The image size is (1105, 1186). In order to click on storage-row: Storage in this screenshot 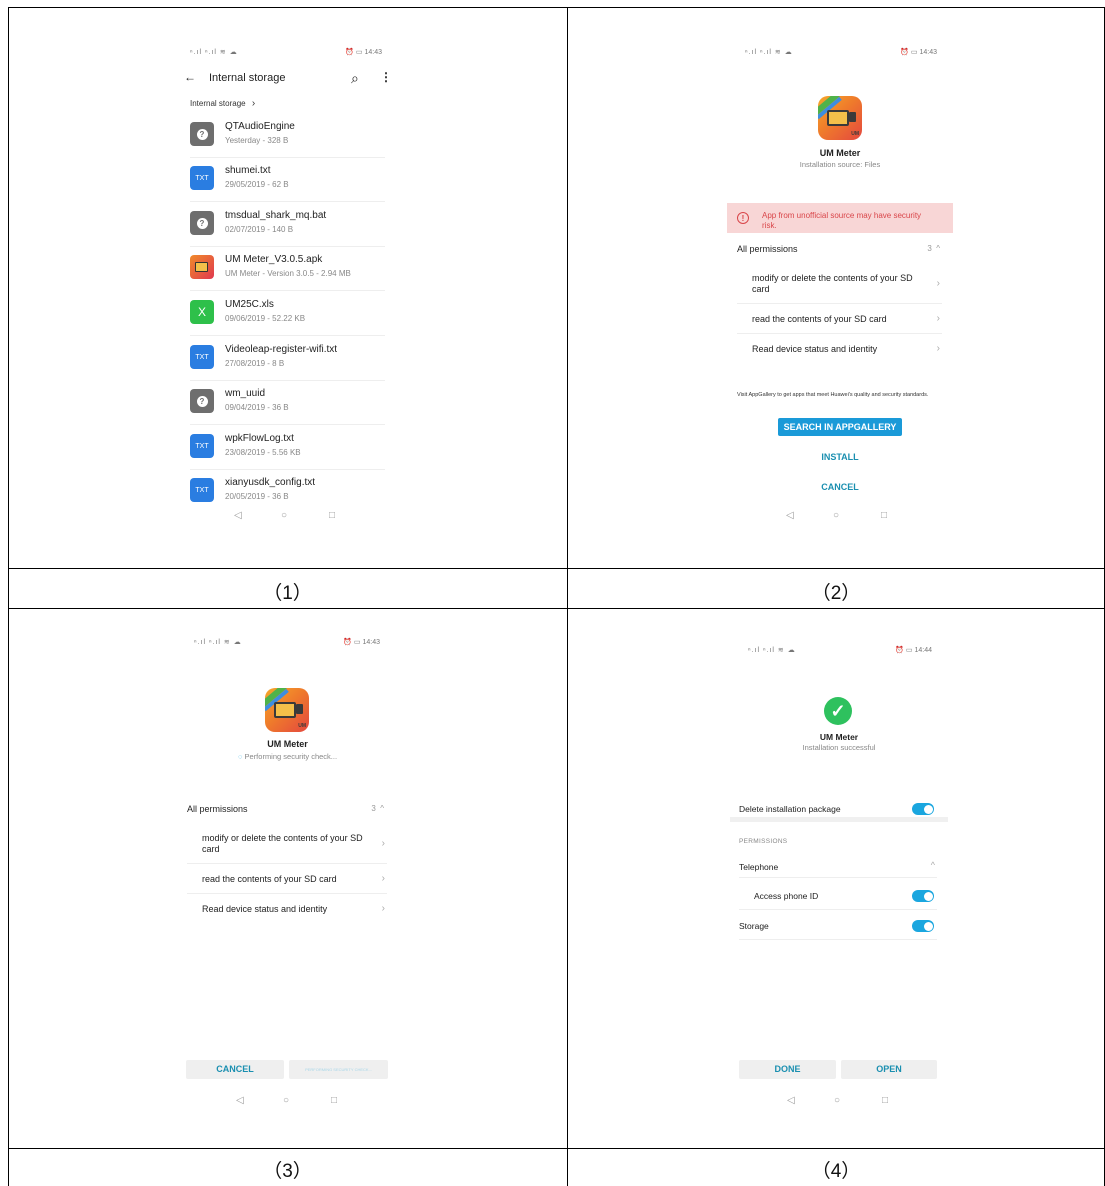, I will do `click(838, 926)`.